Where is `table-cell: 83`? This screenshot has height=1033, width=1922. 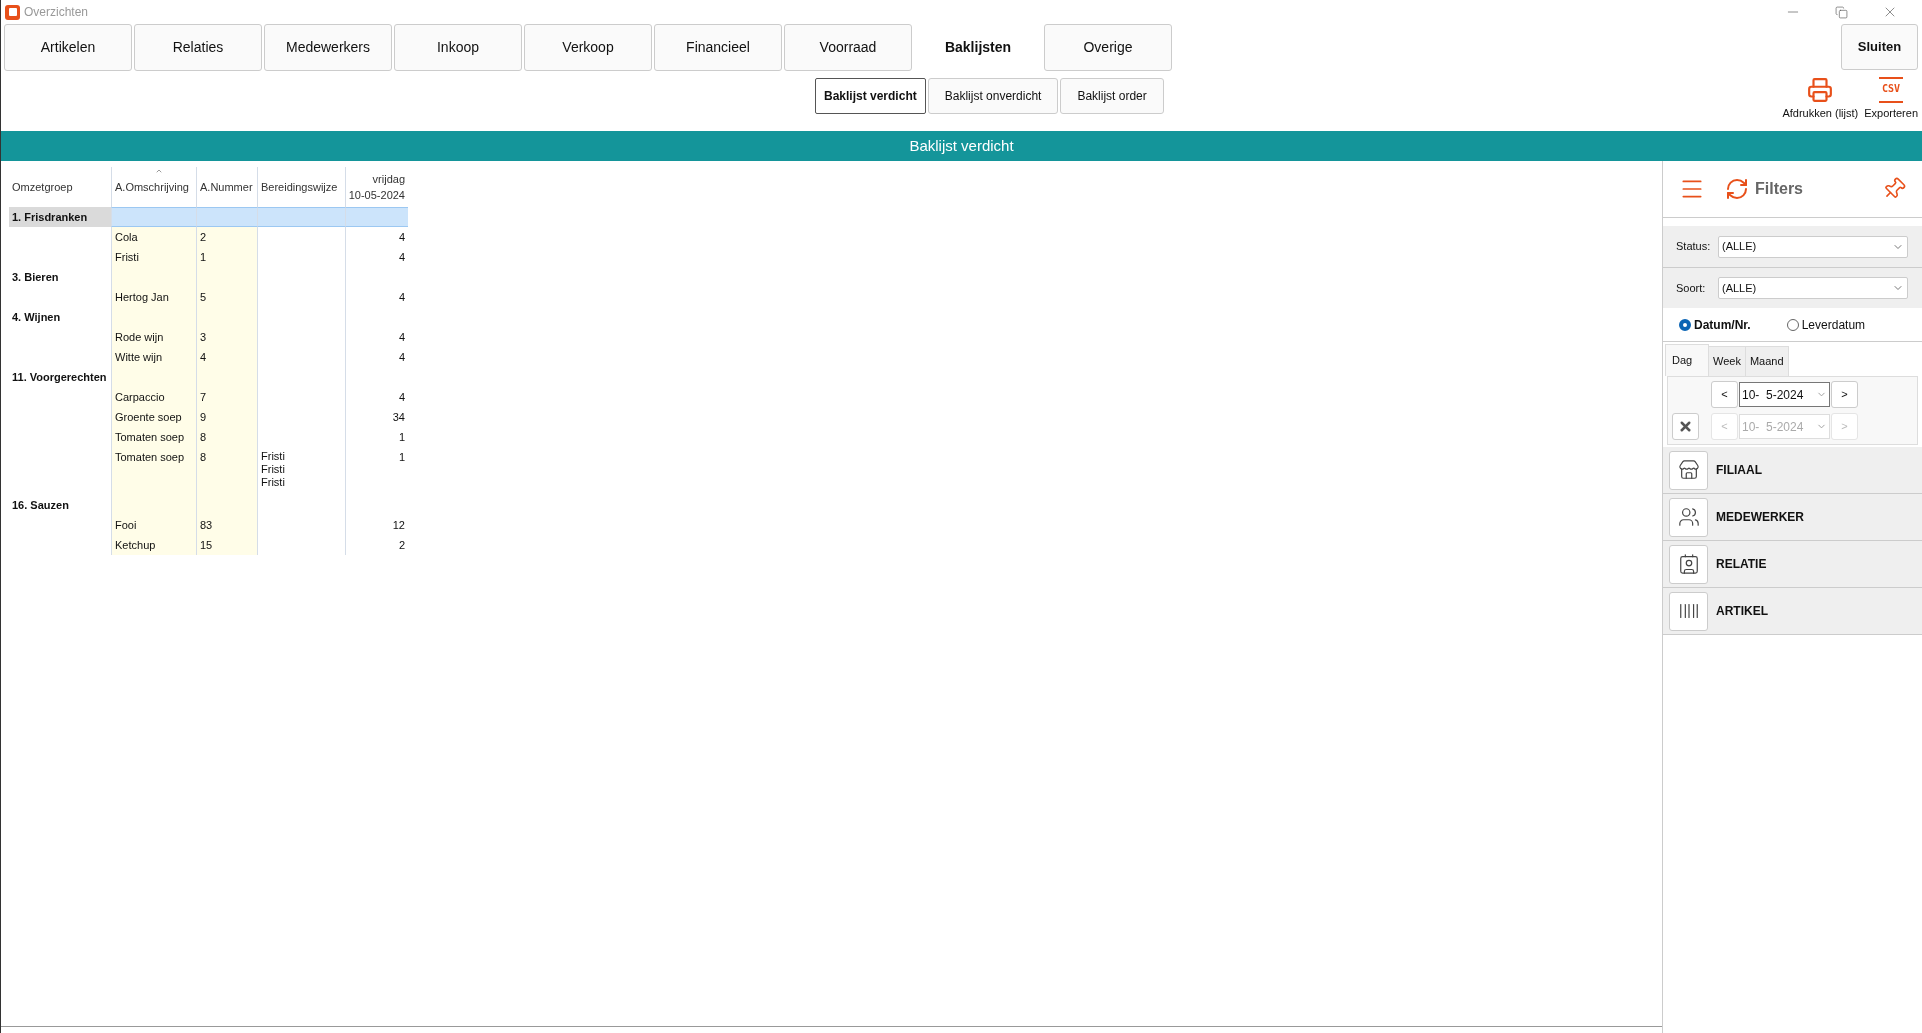
table-cell: 83 is located at coordinates (206, 525).